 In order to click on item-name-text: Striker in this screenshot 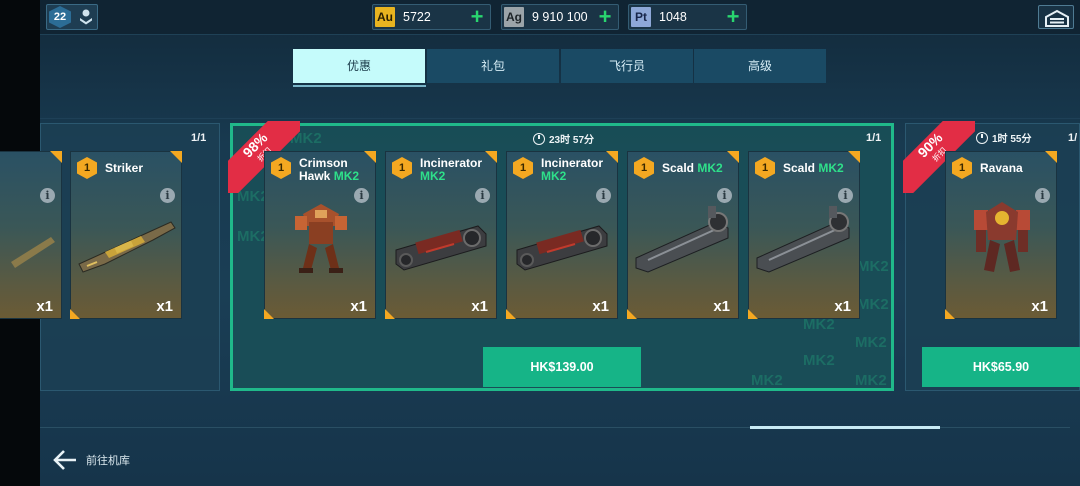, I will do `click(124, 168)`.